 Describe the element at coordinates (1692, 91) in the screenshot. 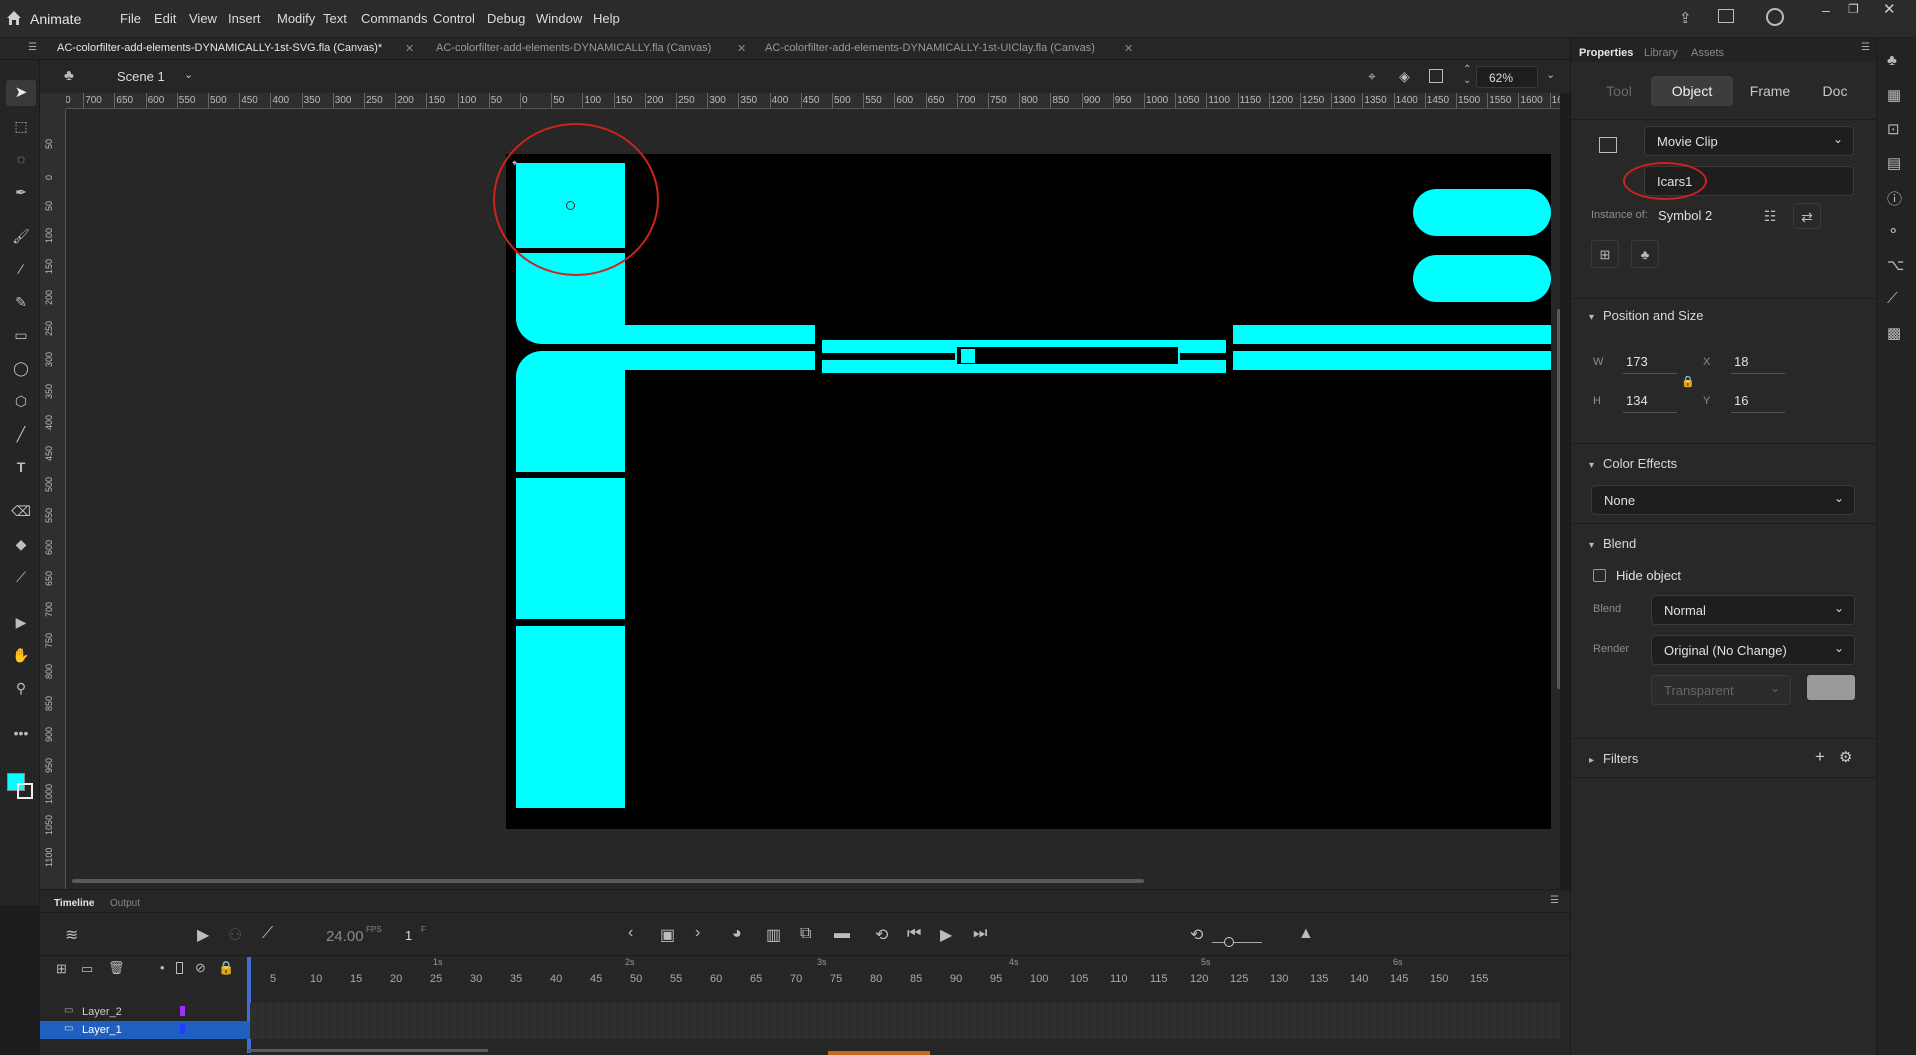

I see `subtab-object: Object` at that location.